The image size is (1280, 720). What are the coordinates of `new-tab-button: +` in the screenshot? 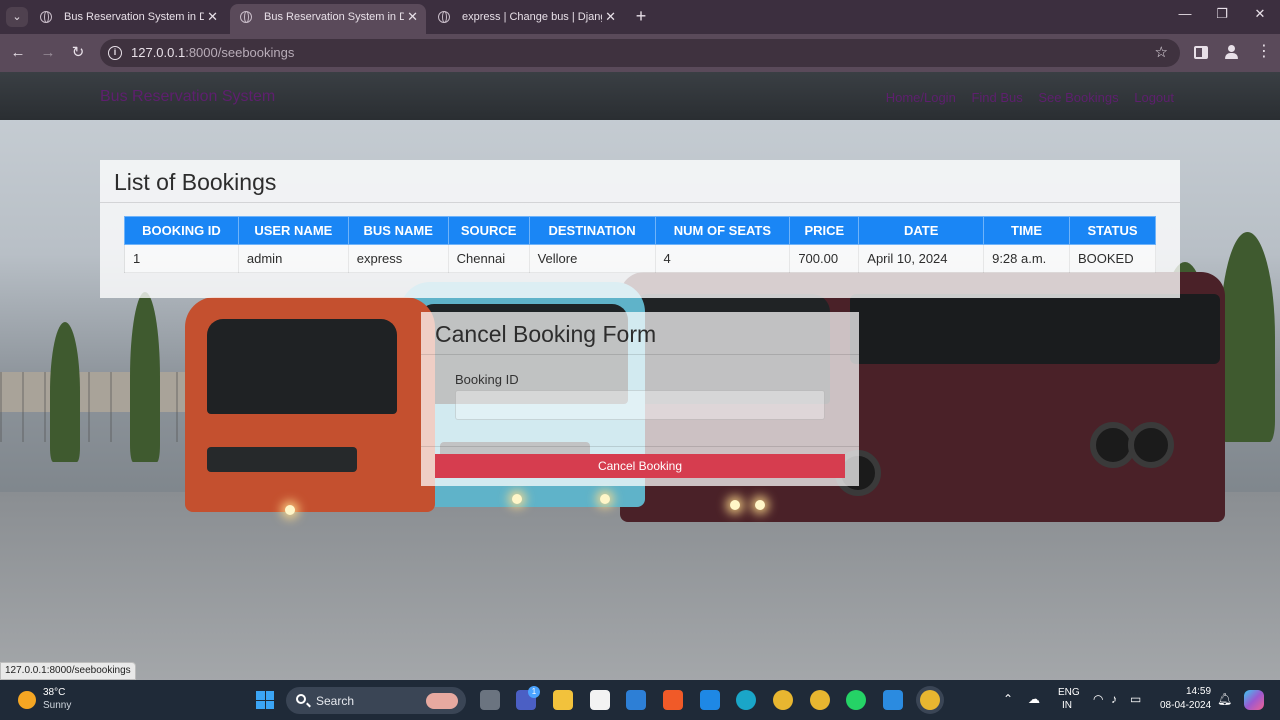 It's located at (641, 16).